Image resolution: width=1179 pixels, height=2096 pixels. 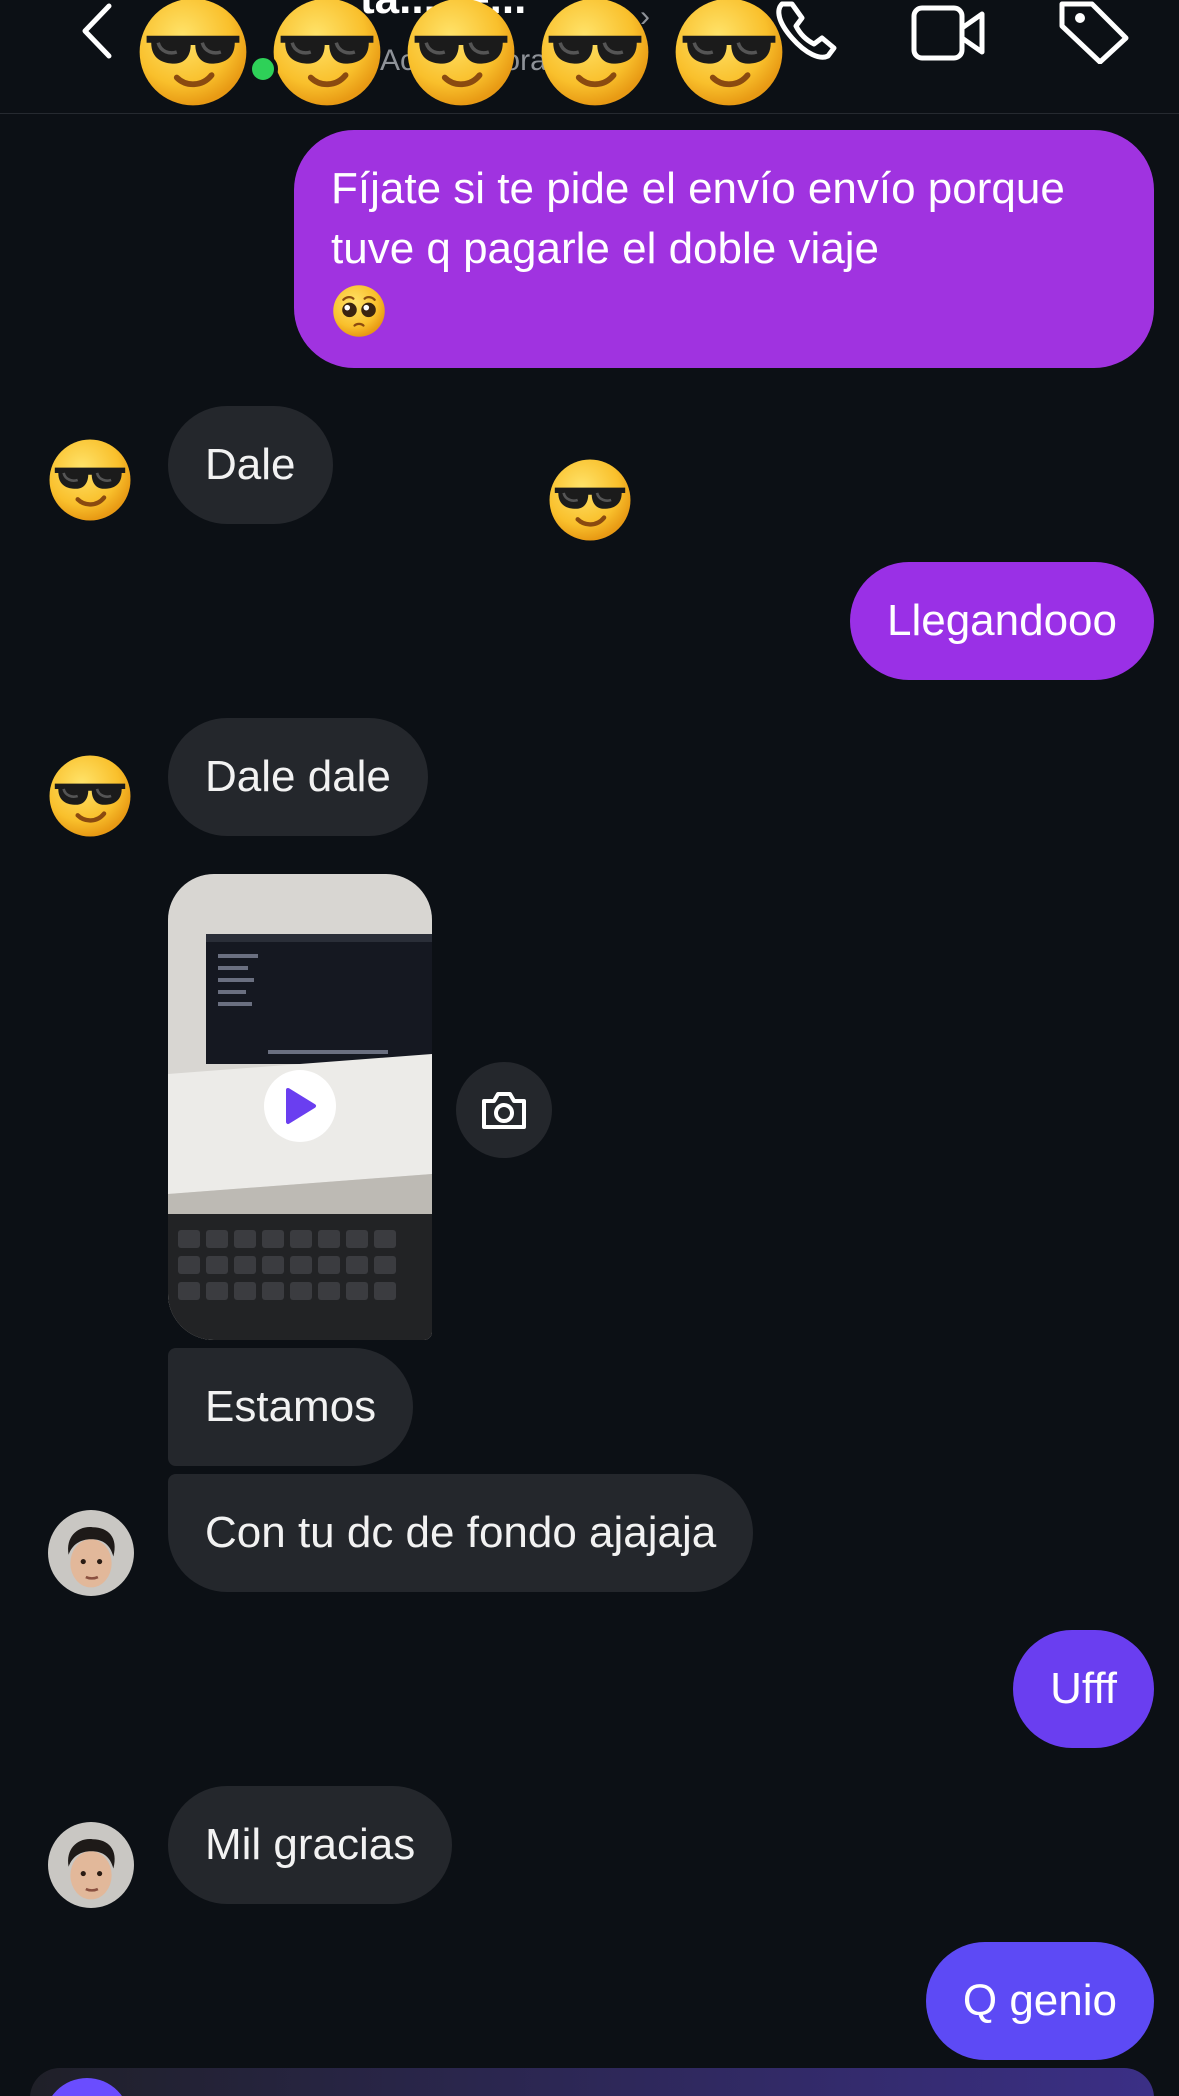 I want to click on incoming-message: Mil gracias, so click(x=310, y=1845).